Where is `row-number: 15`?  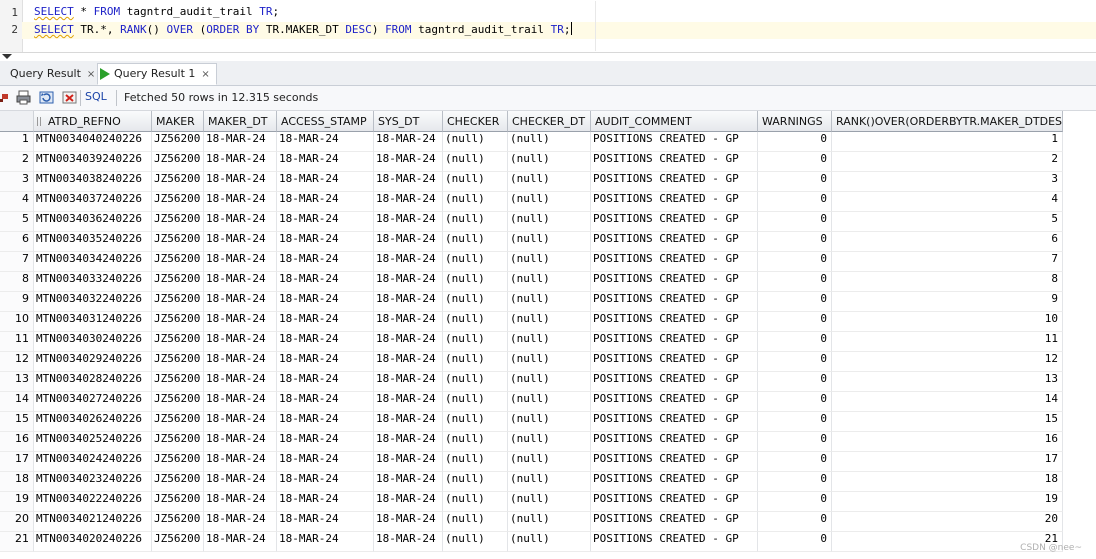 row-number: 15 is located at coordinates (17, 422).